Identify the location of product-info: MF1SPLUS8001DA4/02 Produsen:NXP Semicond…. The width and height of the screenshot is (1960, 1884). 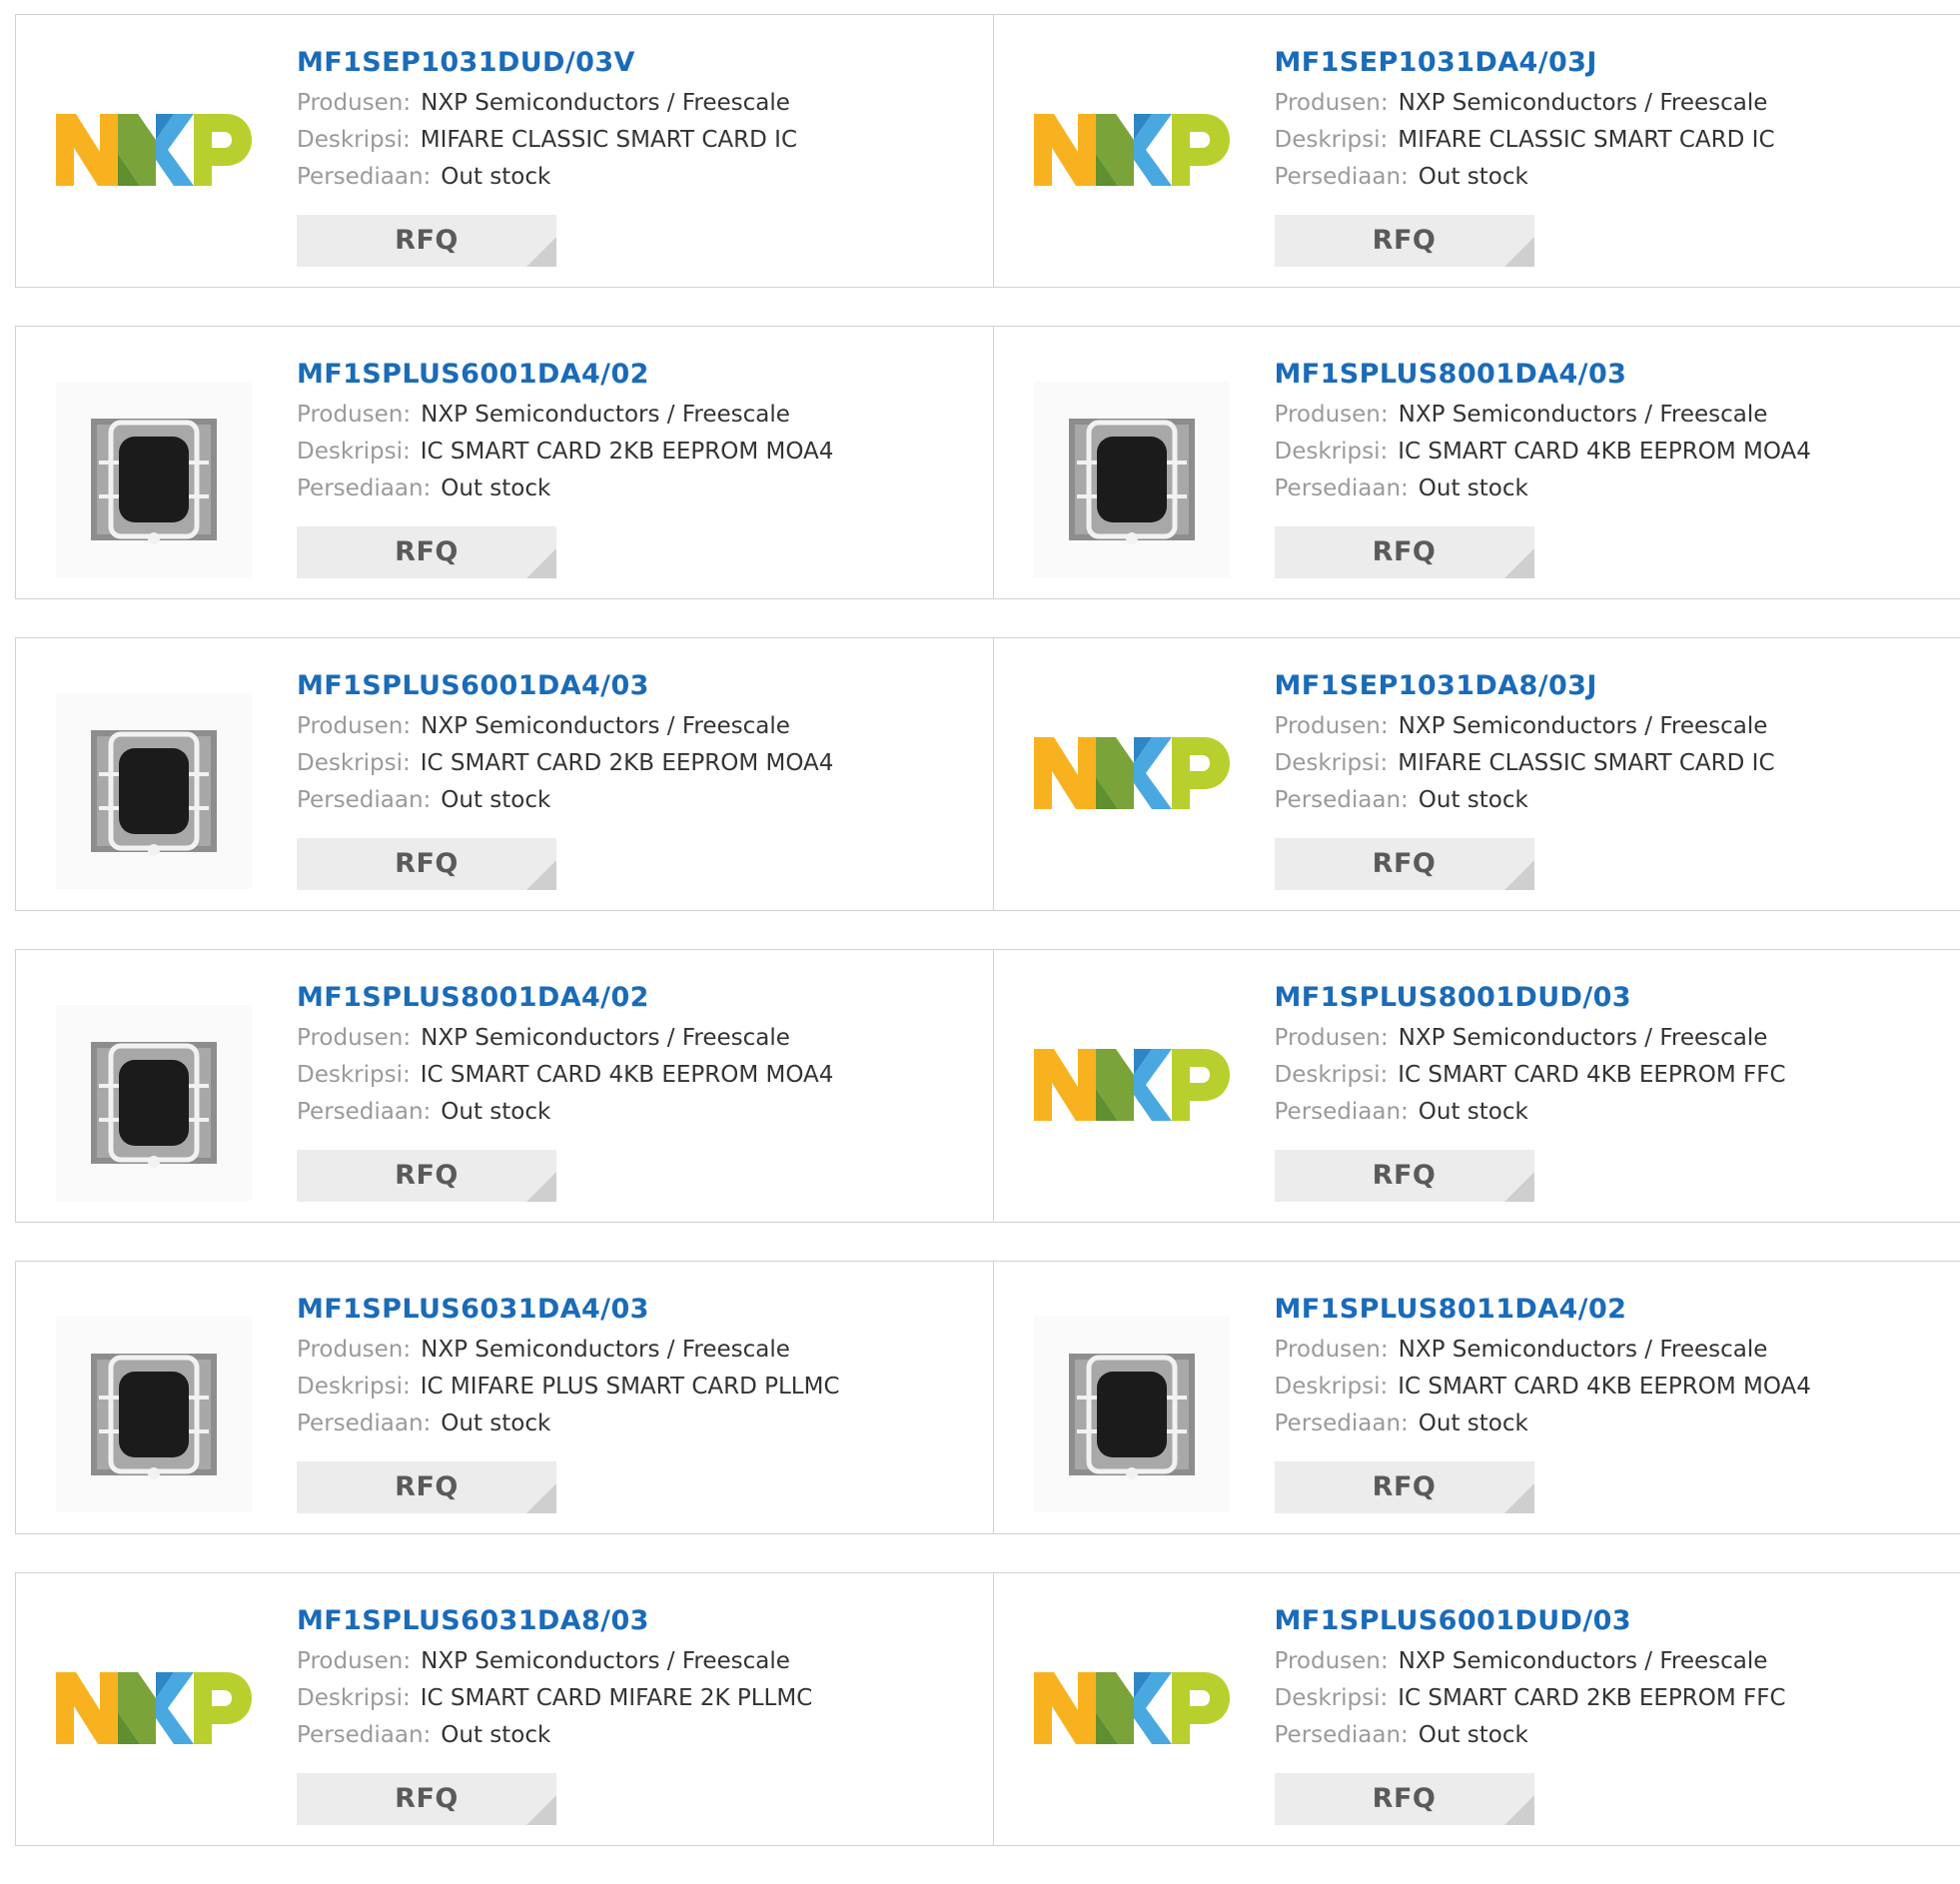
(565, 1056).